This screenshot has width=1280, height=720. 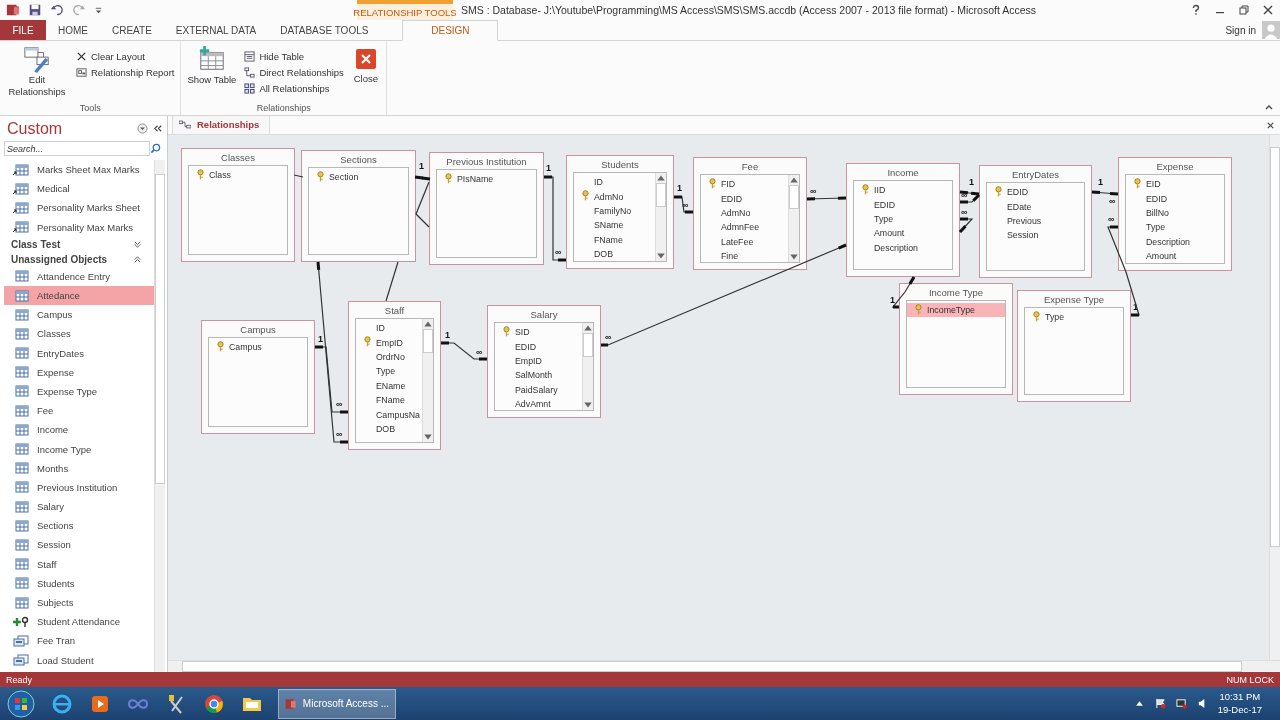 I want to click on nav-item: Session, so click(x=79, y=545).